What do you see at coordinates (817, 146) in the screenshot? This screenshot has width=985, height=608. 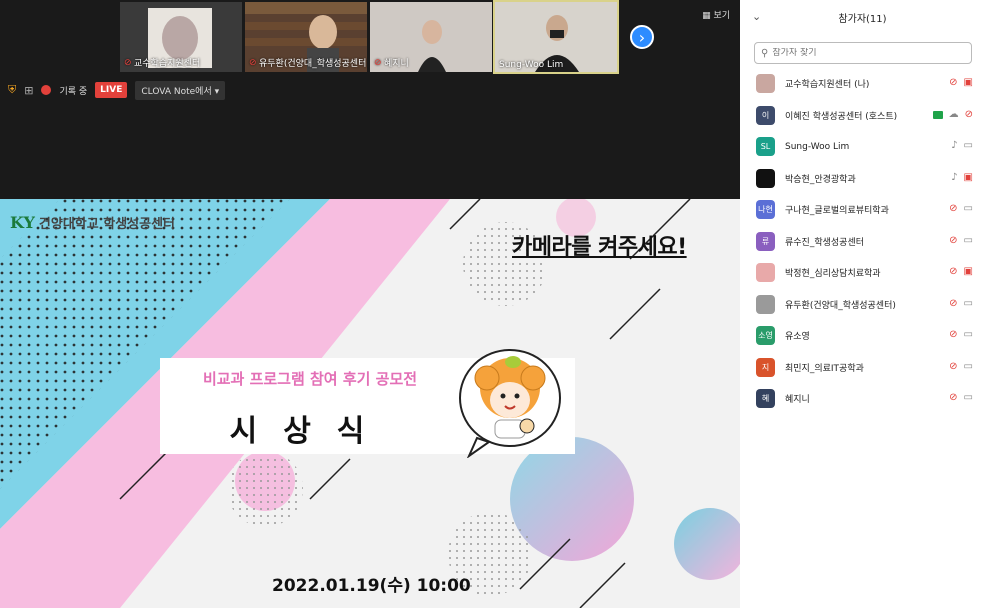 I see `participant-name: Sung-Woo Lim` at bounding box center [817, 146].